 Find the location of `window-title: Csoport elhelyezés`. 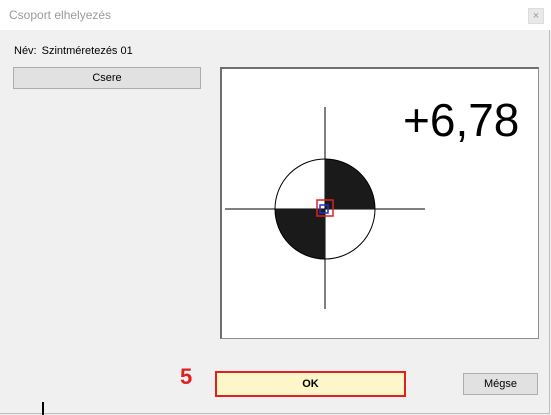

window-title: Csoport elhelyezés is located at coordinates (60, 15).